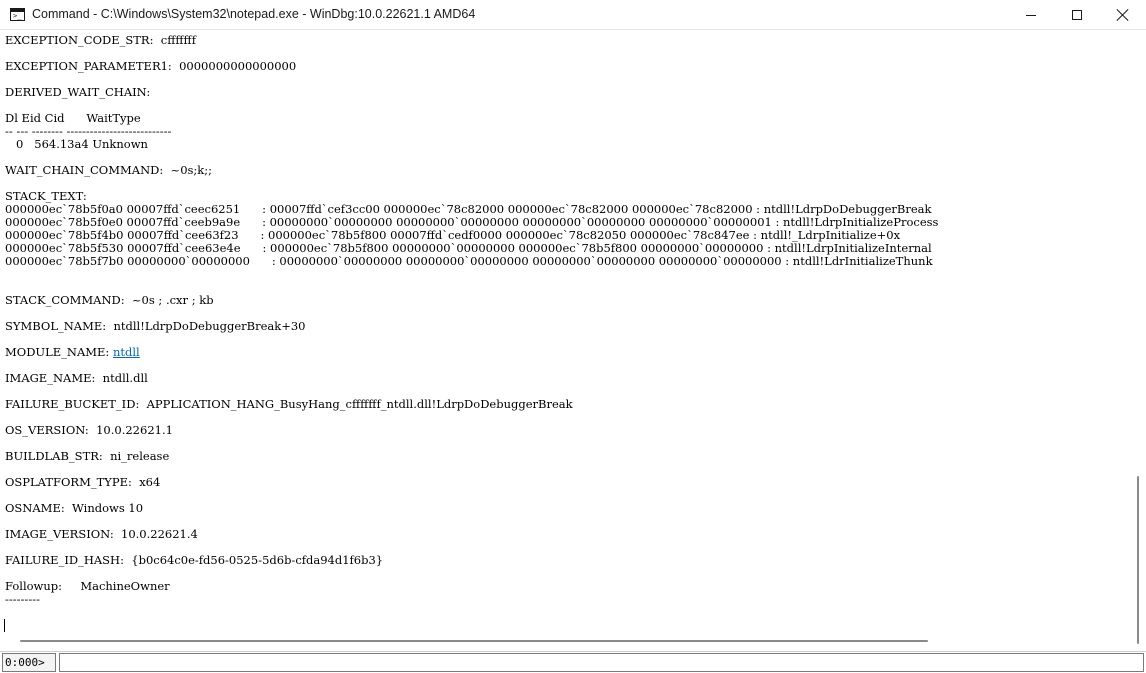 Image resolution: width=1146 pixels, height=673 pixels. I want to click on output-line: BUILDLAB_STR: ni_release, so click(87, 456).